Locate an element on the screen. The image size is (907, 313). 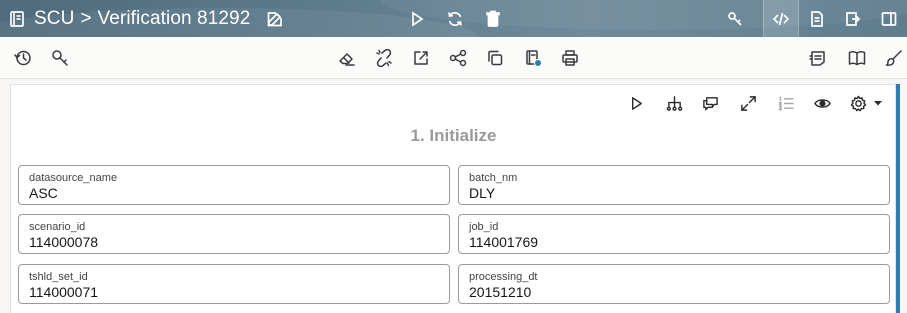
settings-dropdown-icon is located at coordinates (878, 103).